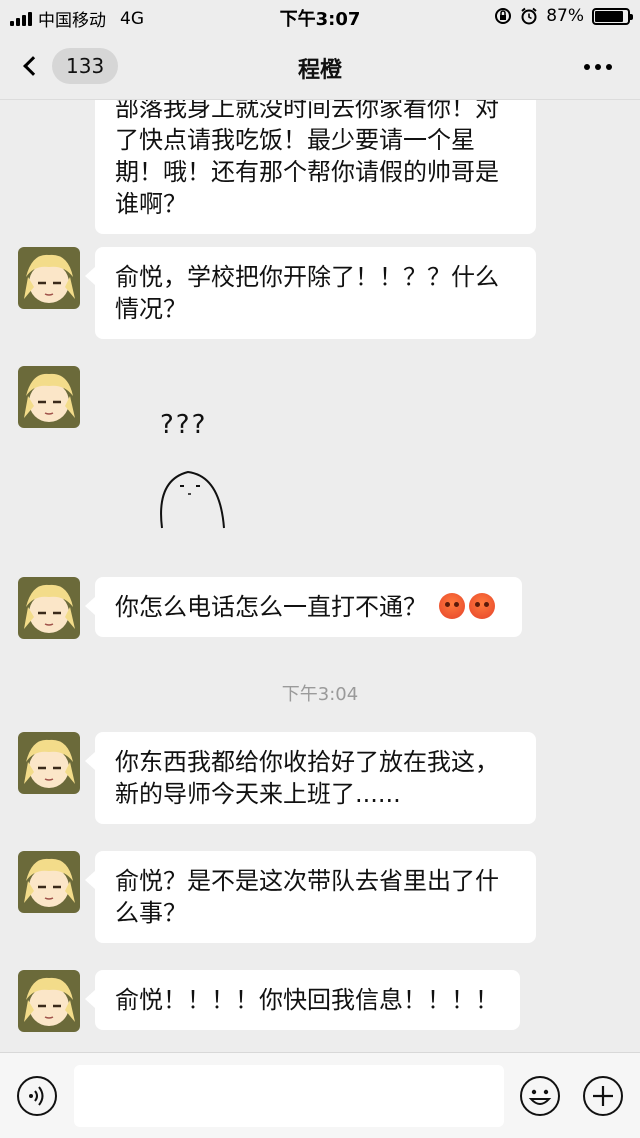 The image size is (640, 1138). I want to click on sticker-text: ???, so click(184, 425).